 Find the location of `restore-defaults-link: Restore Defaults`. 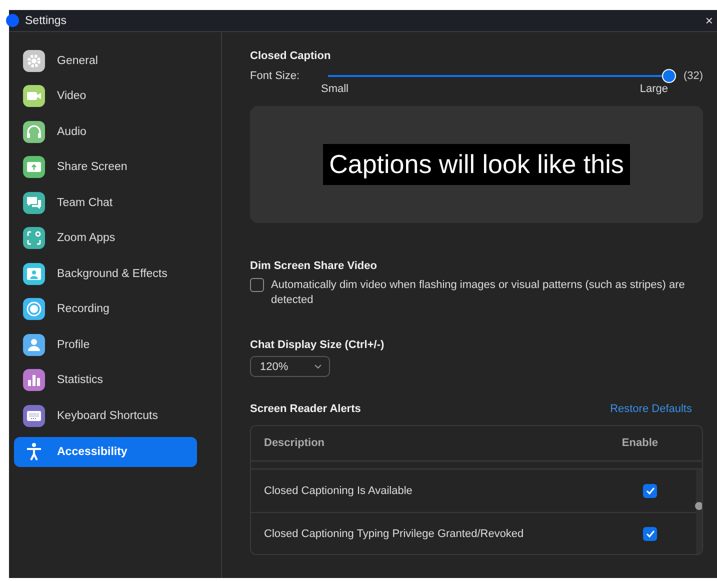

restore-defaults-link: Restore Defaults is located at coordinates (651, 409).